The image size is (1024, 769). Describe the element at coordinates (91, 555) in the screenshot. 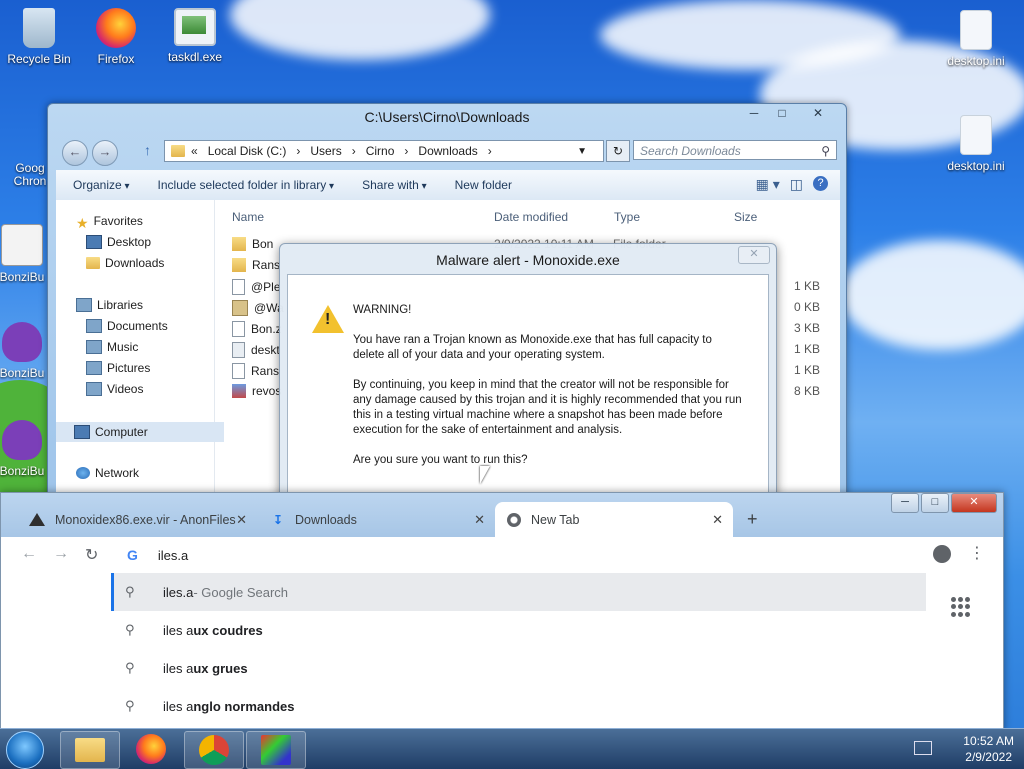

I see `reload-icon: ↻` at that location.